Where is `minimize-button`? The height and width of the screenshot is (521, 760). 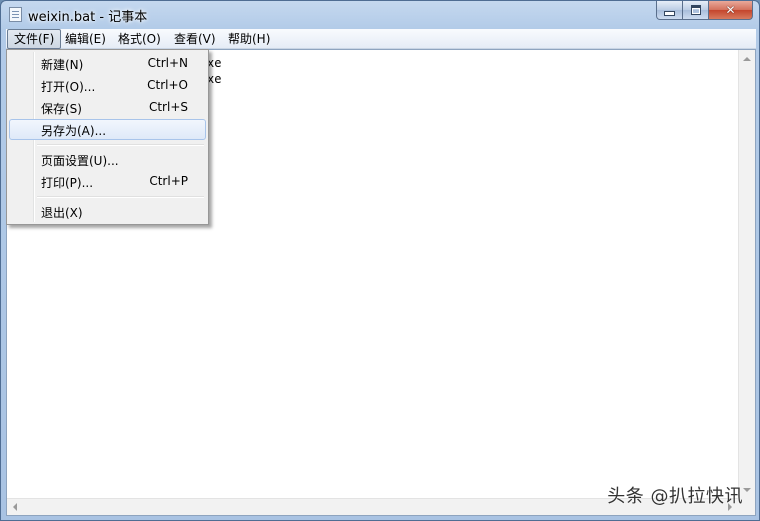
minimize-button is located at coordinates (669, 10).